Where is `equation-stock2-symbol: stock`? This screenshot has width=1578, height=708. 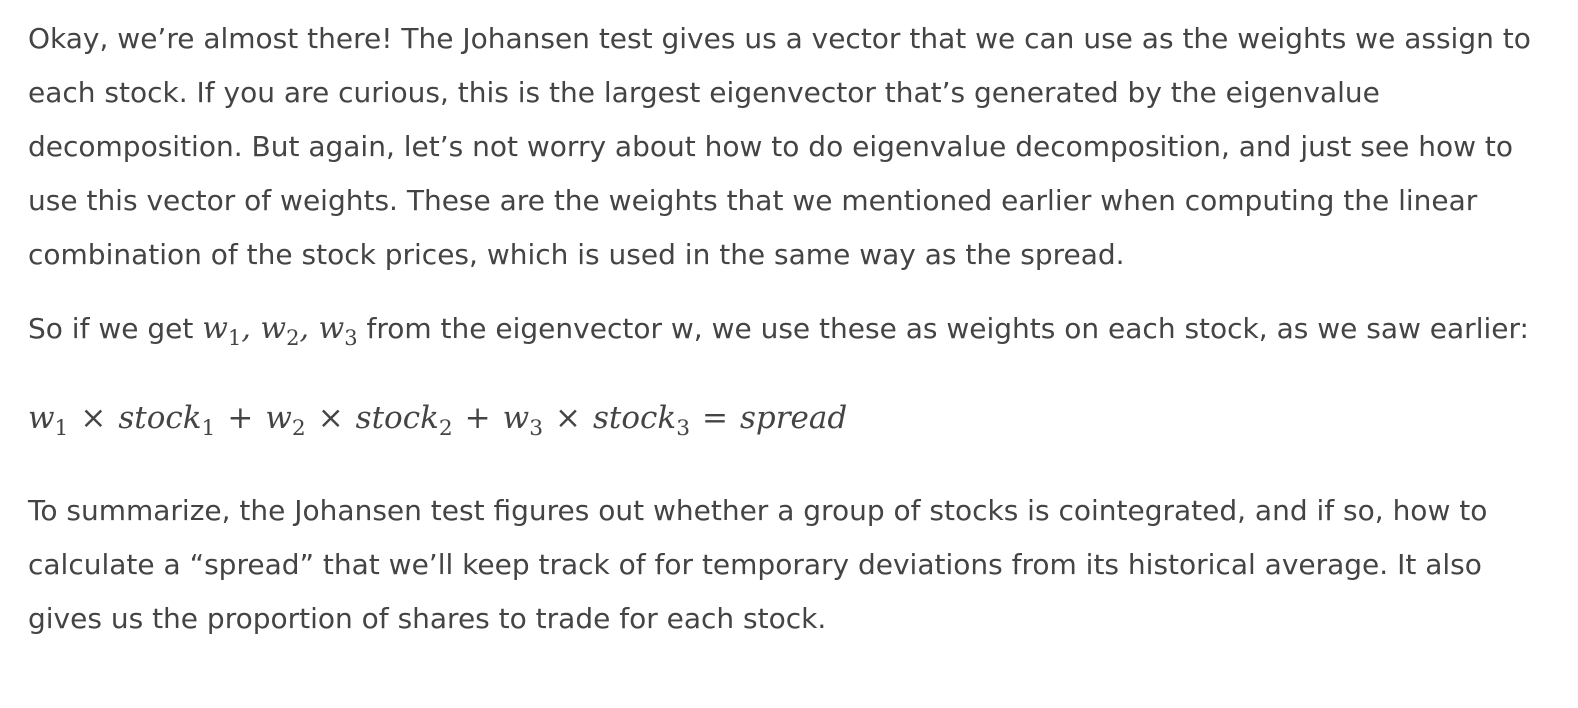 equation-stock2-symbol: stock is located at coordinates (397, 418).